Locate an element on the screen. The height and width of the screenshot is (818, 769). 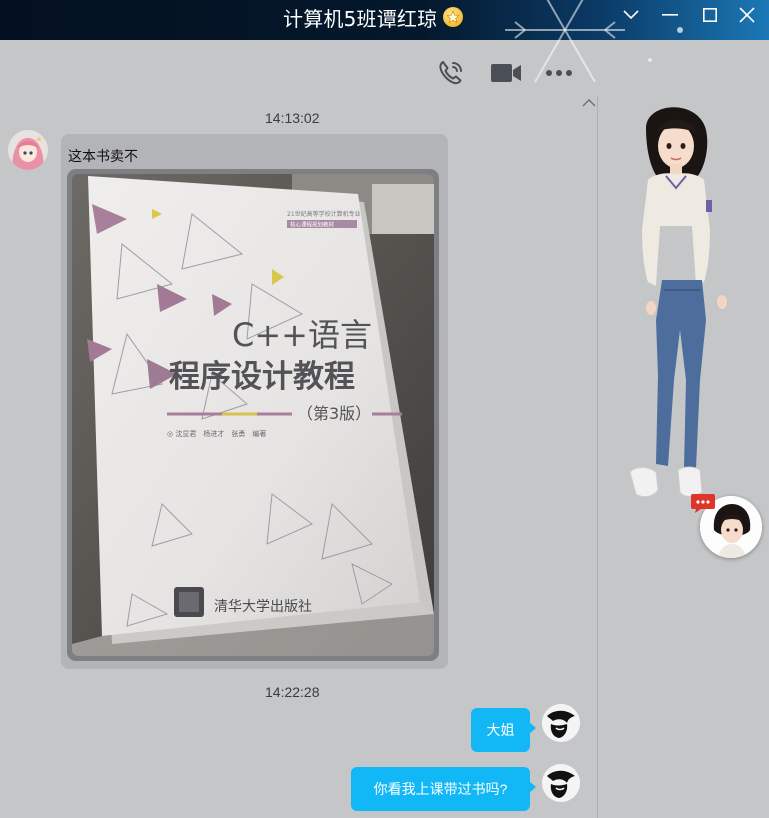
panel-divider is located at coordinates (597, 457).